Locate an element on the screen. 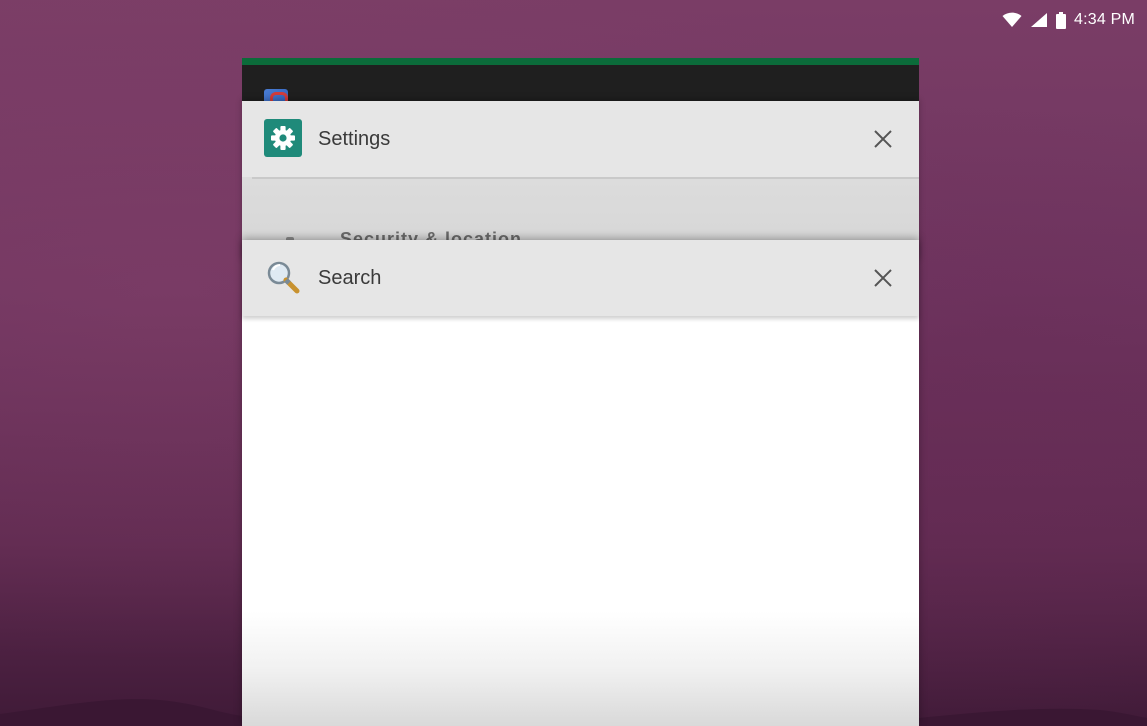  card-header-search: Search is located at coordinates (580, 278).